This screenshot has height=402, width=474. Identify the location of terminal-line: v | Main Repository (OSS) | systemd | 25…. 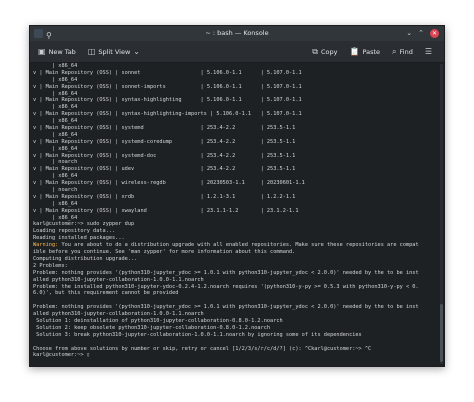
(164, 128).